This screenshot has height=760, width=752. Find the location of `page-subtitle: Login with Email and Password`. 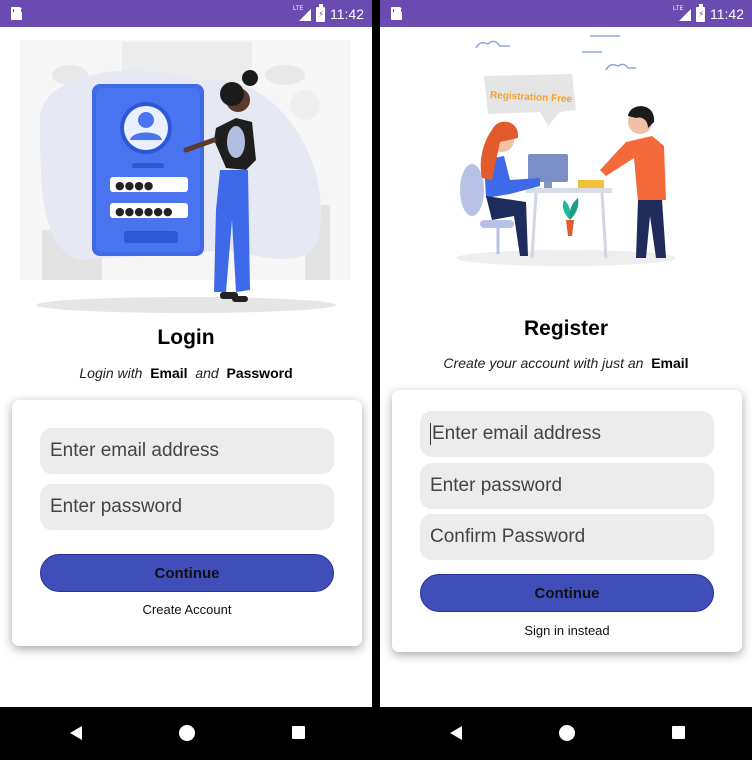

page-subtitle: Login with Email and Password is located at coordinates (186, 373).